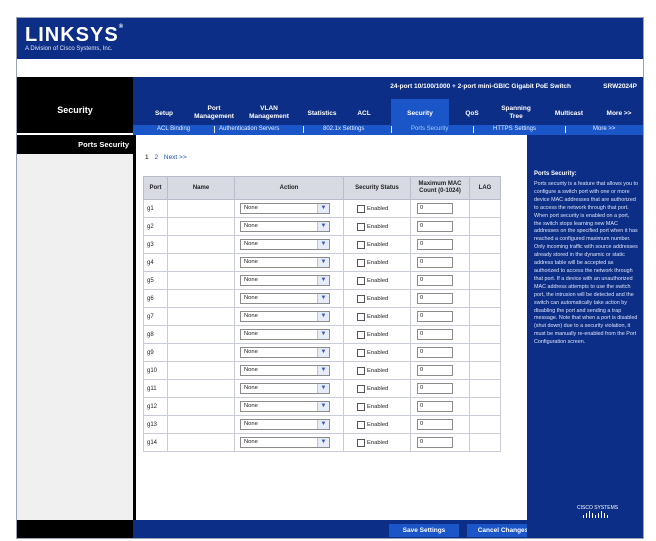 The width and height of the screenshot is (656, 541). I want to click on subtab-8021x-settings: 802.1x Settings, so click(343, 129).